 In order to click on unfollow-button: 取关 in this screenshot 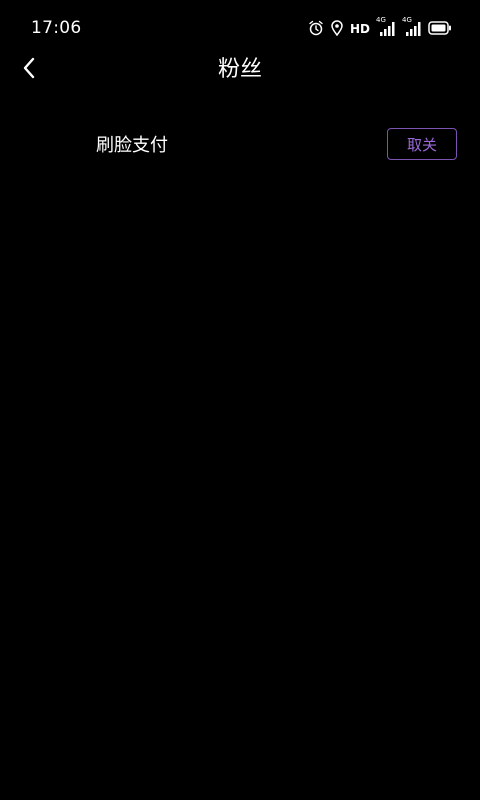, I will do `click(422, 144)`.